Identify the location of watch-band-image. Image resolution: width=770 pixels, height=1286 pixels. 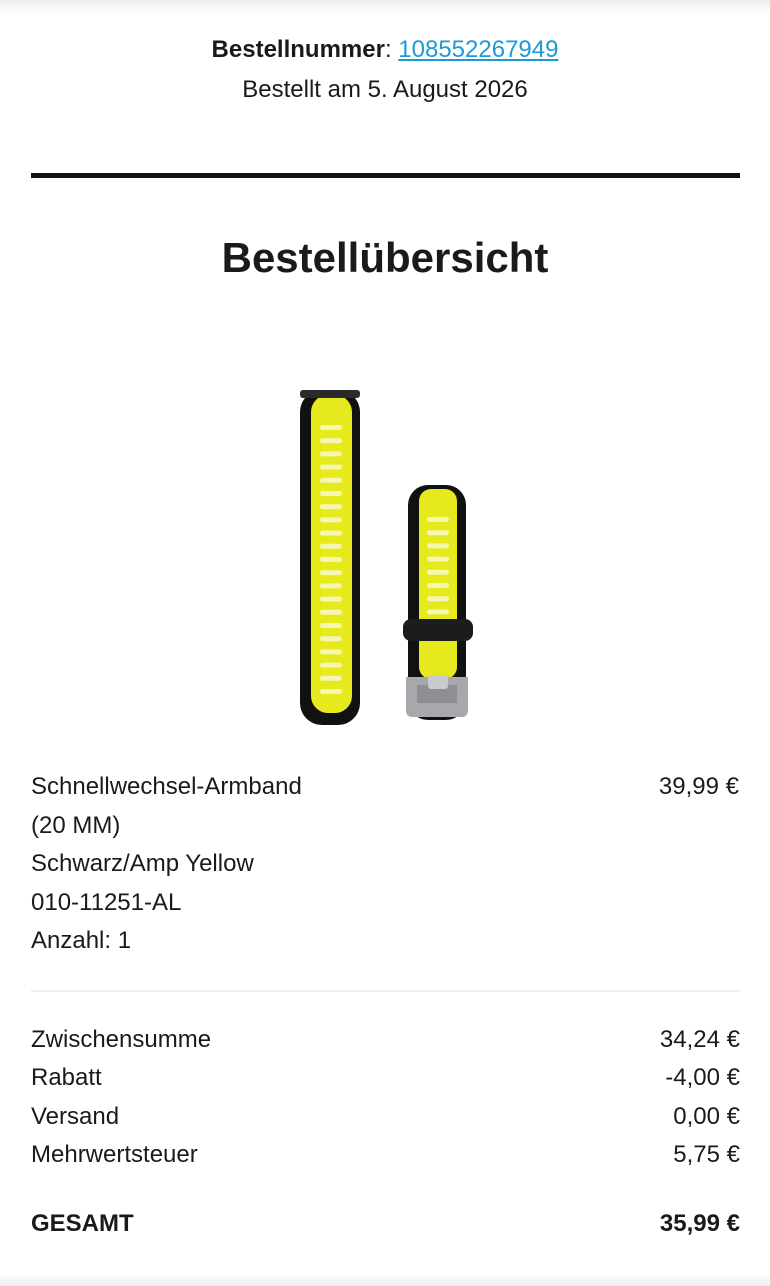
(386, 557).